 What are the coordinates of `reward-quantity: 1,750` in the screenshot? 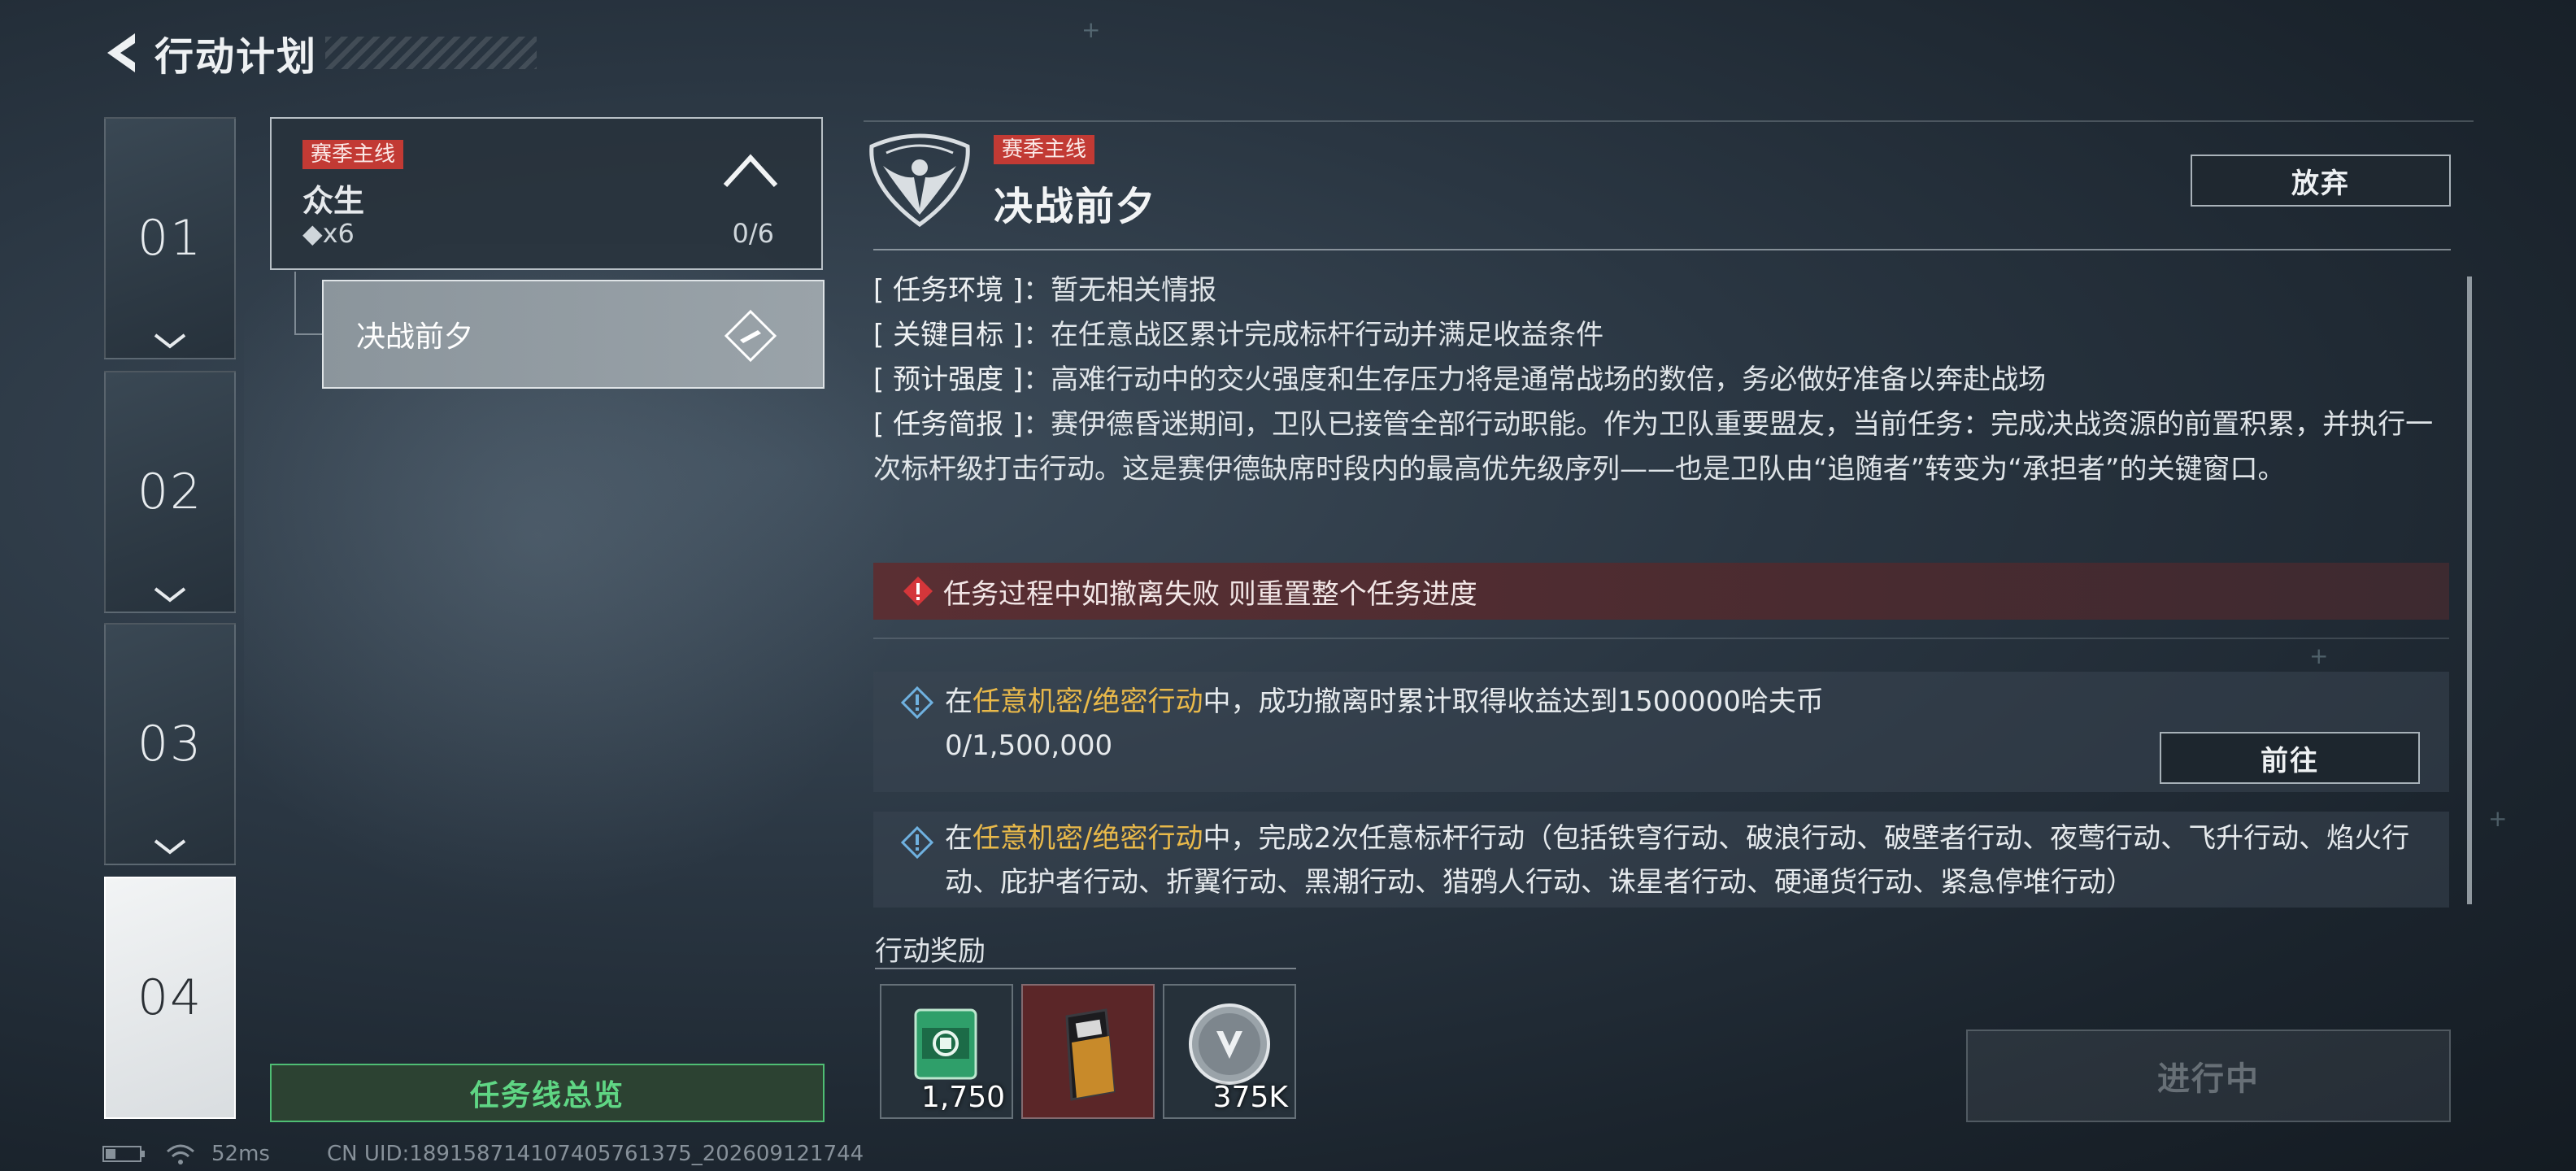 It's located at (963, 1098).